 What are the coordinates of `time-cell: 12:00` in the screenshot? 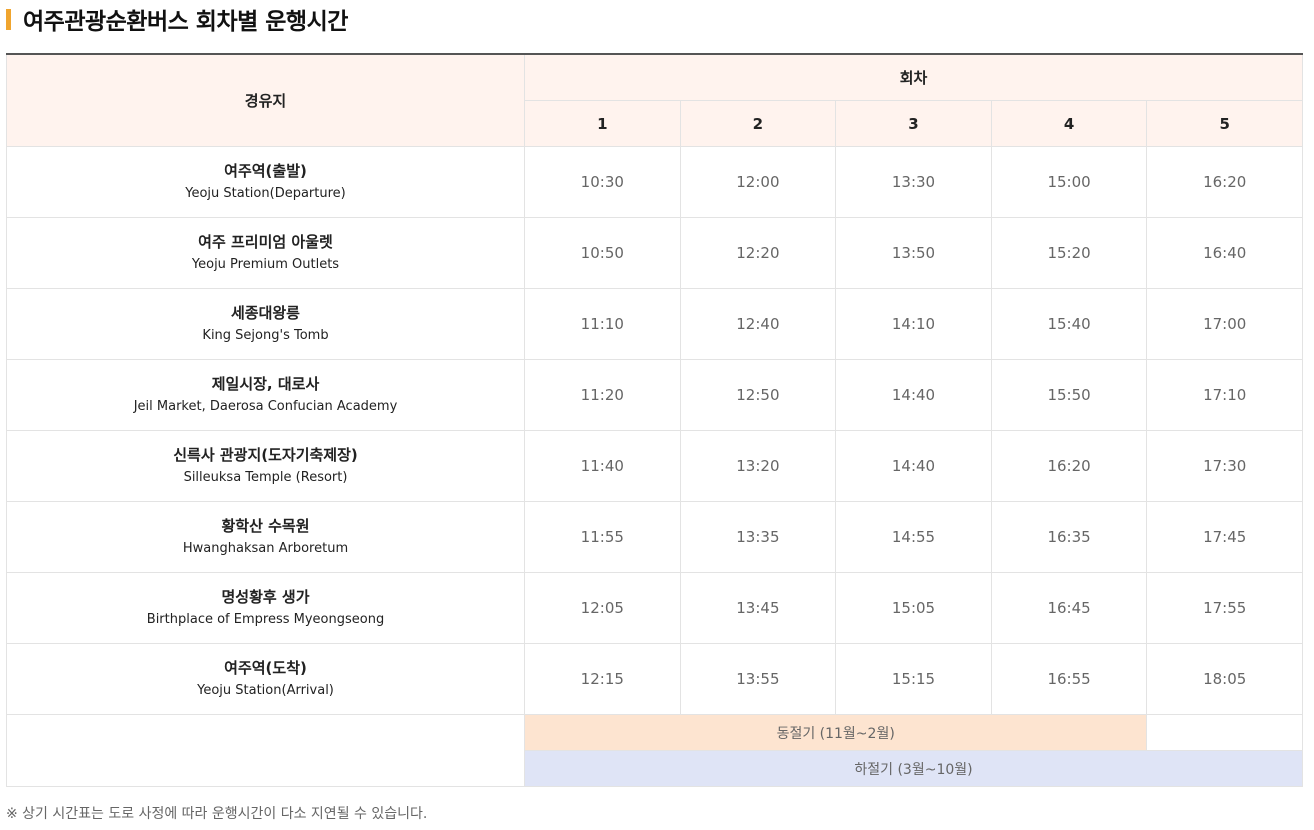 It's located at (758, 182).